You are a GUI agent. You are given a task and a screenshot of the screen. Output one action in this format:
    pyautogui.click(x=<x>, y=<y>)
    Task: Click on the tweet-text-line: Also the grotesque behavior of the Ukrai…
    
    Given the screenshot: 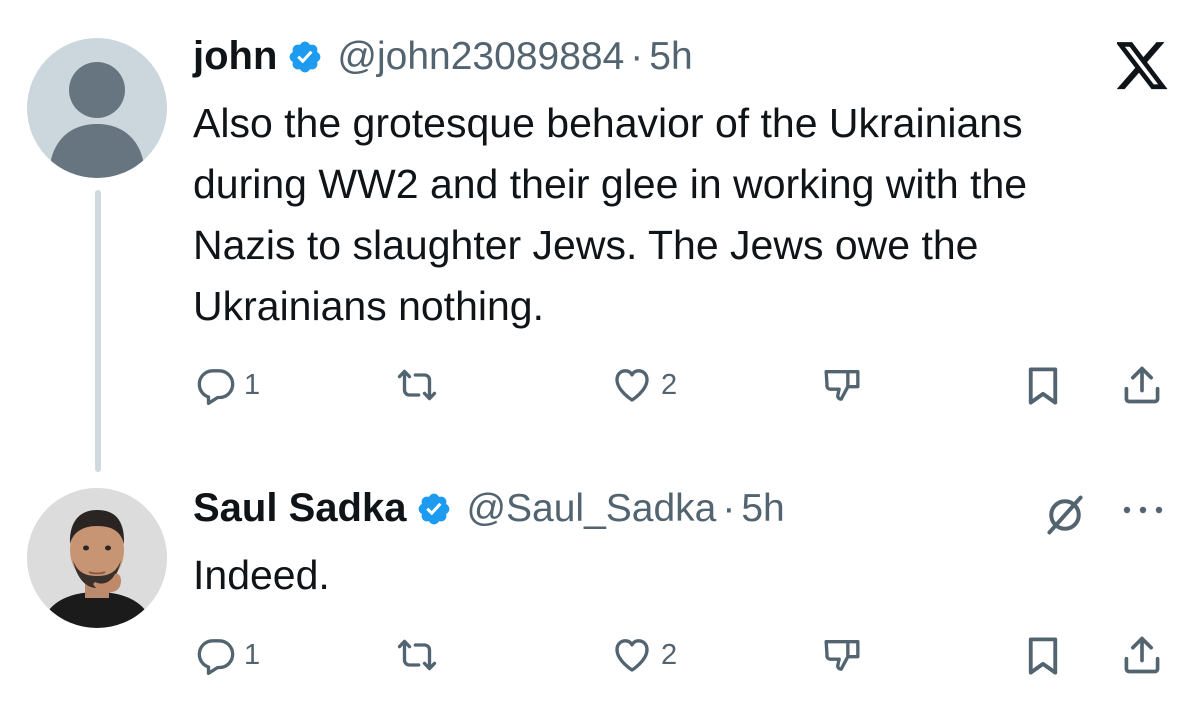 What is the action you would take?
    pyautogui.click(x=608, y=123)
    